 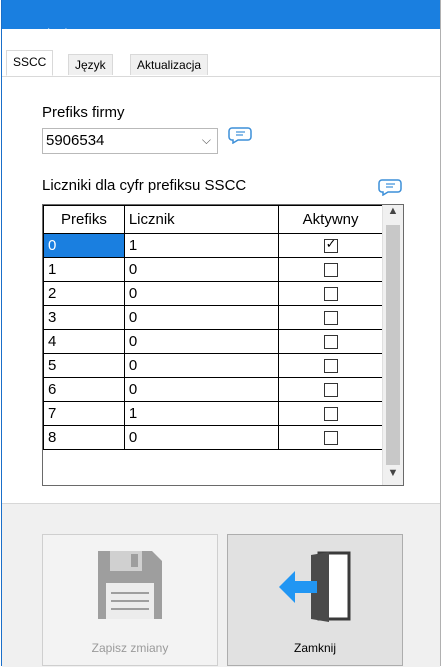 What do you see at coordinates (84, 269) in the screenshot?
I see `prefix-cell: 1` at bounding box center [84, 269].